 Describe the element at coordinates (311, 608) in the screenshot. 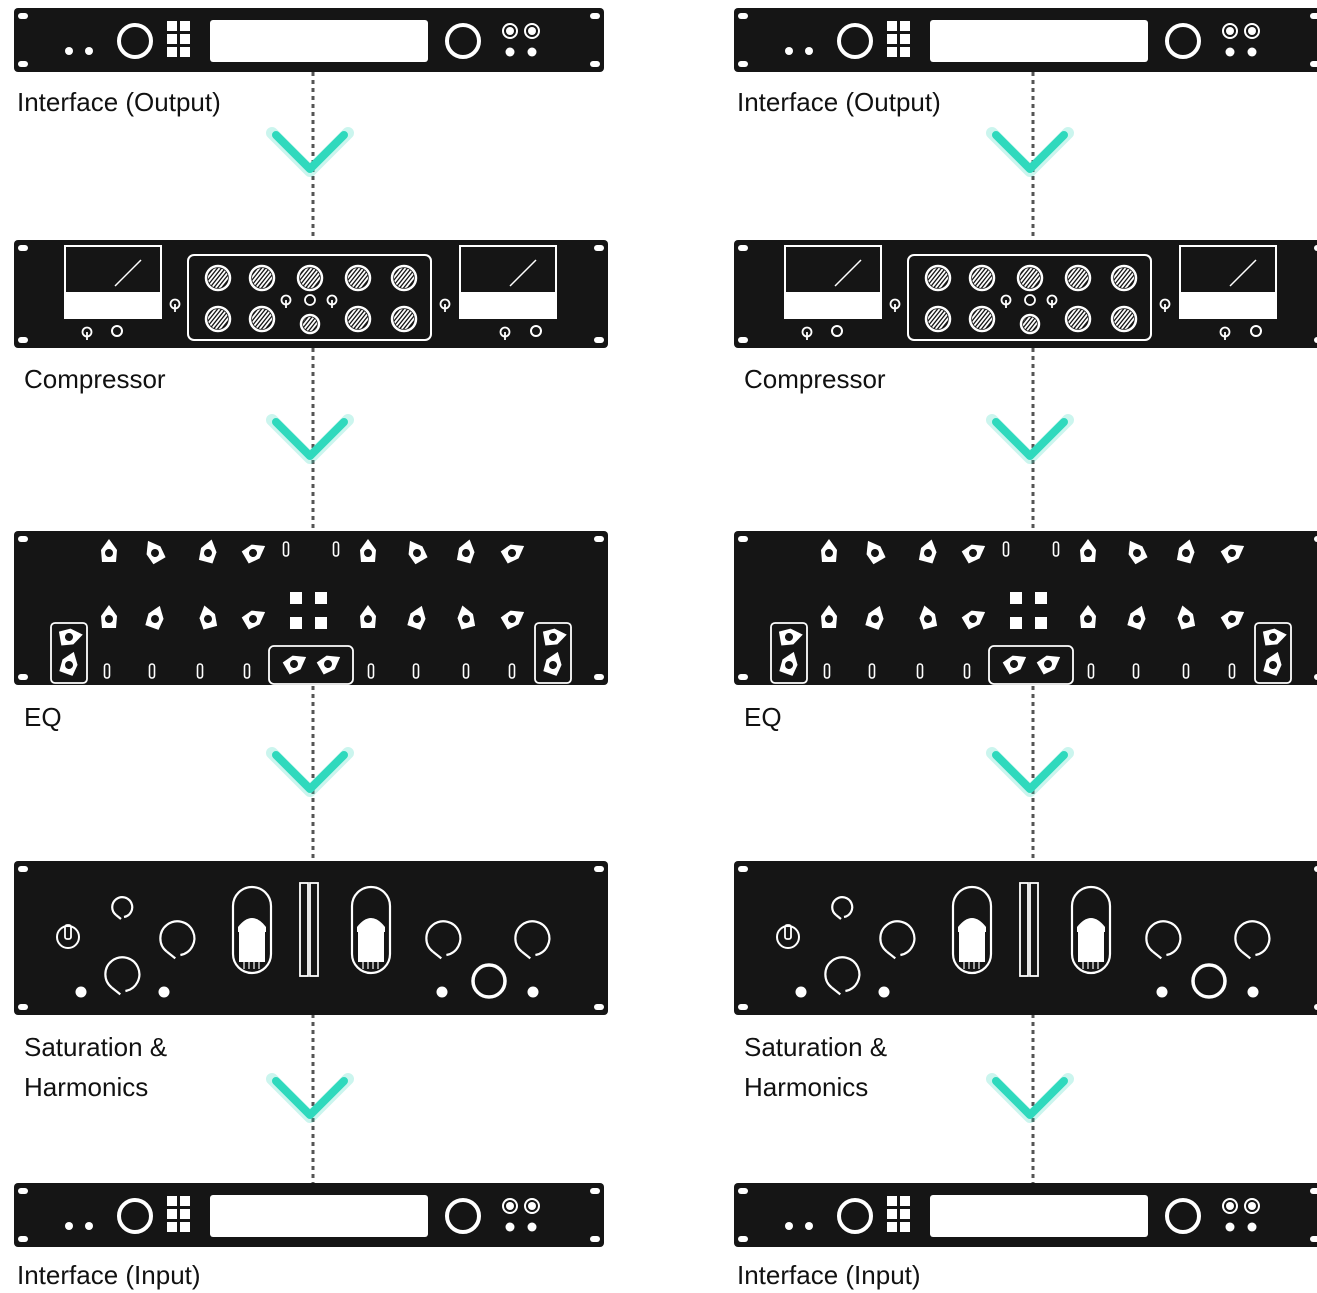

I see `eq-unit` at that location.